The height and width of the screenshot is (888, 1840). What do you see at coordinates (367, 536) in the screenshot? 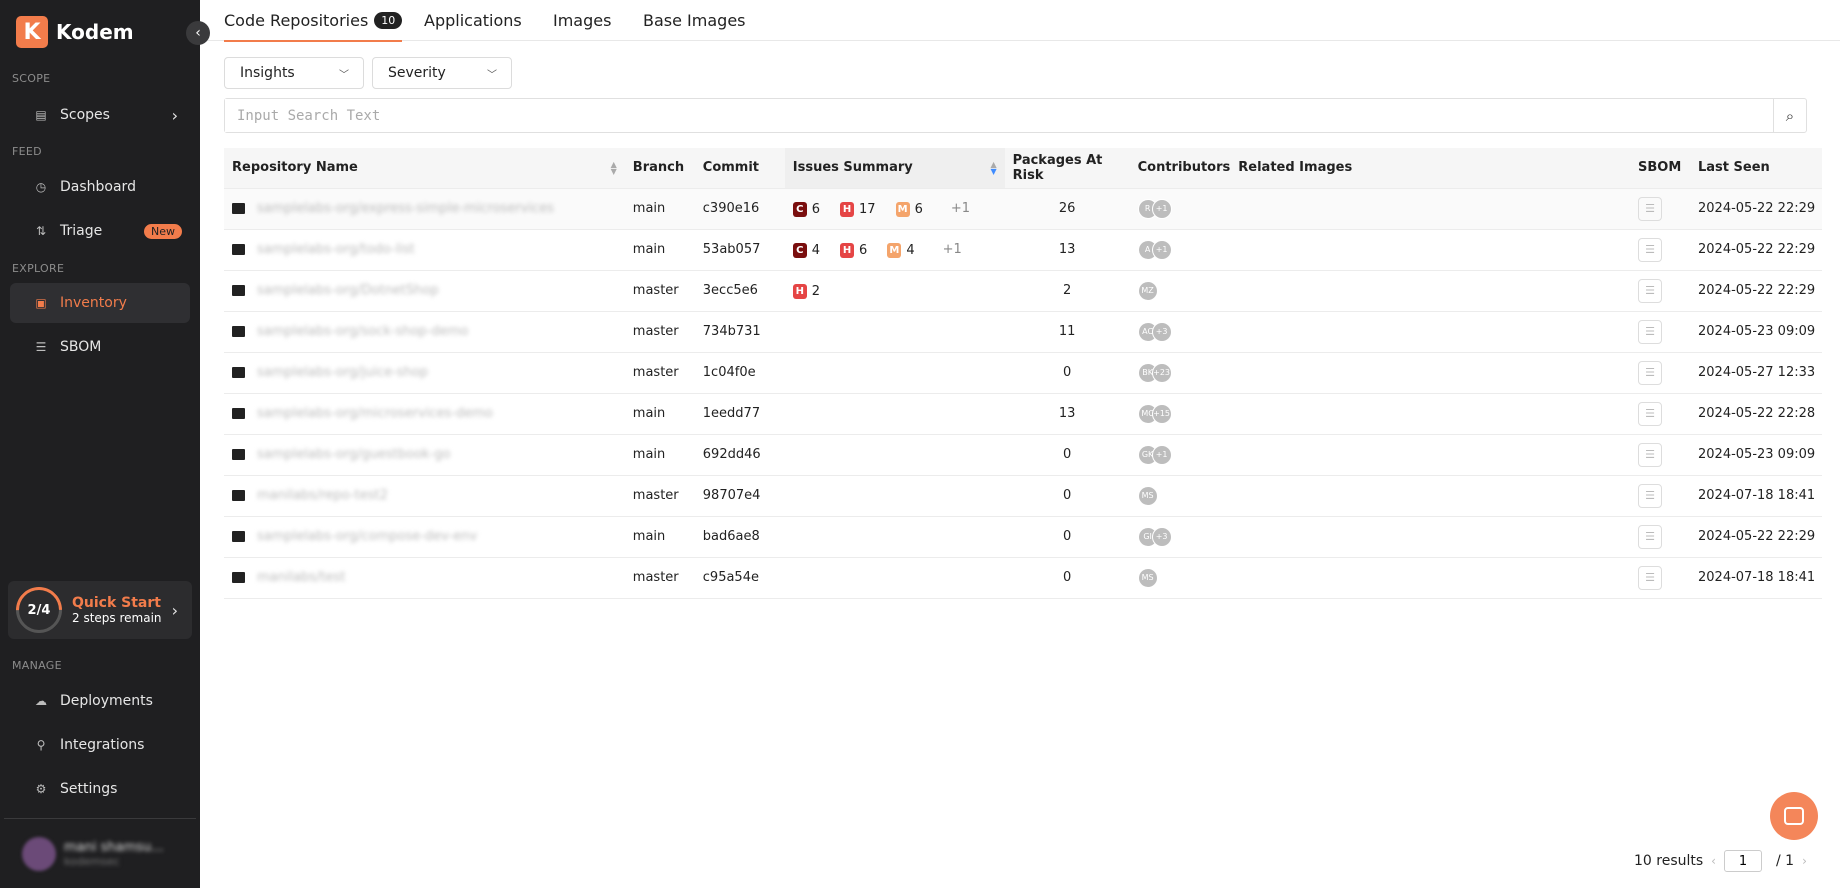
I see `repo-name: samplelabs-org/compose-dev-env` at bounding box center [367, 536].